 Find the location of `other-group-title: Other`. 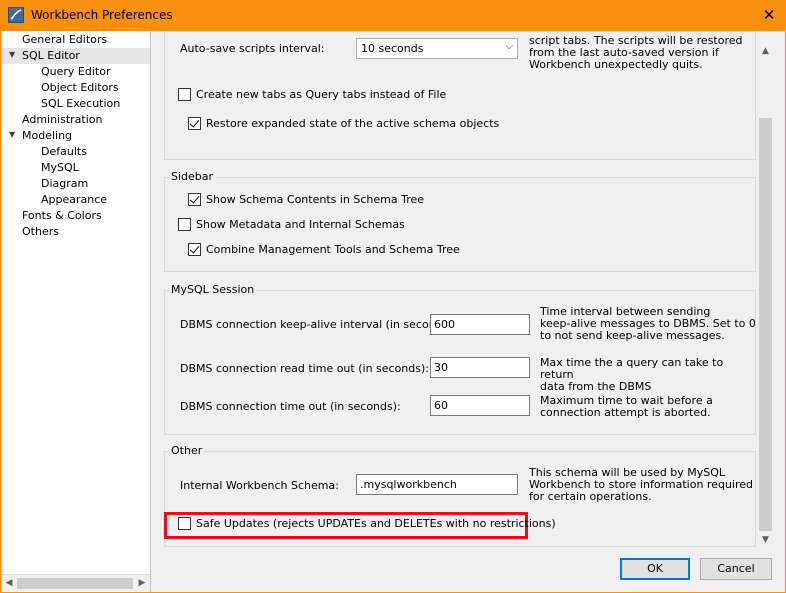

other-group-title: Other is located at coordinates (187, 450).